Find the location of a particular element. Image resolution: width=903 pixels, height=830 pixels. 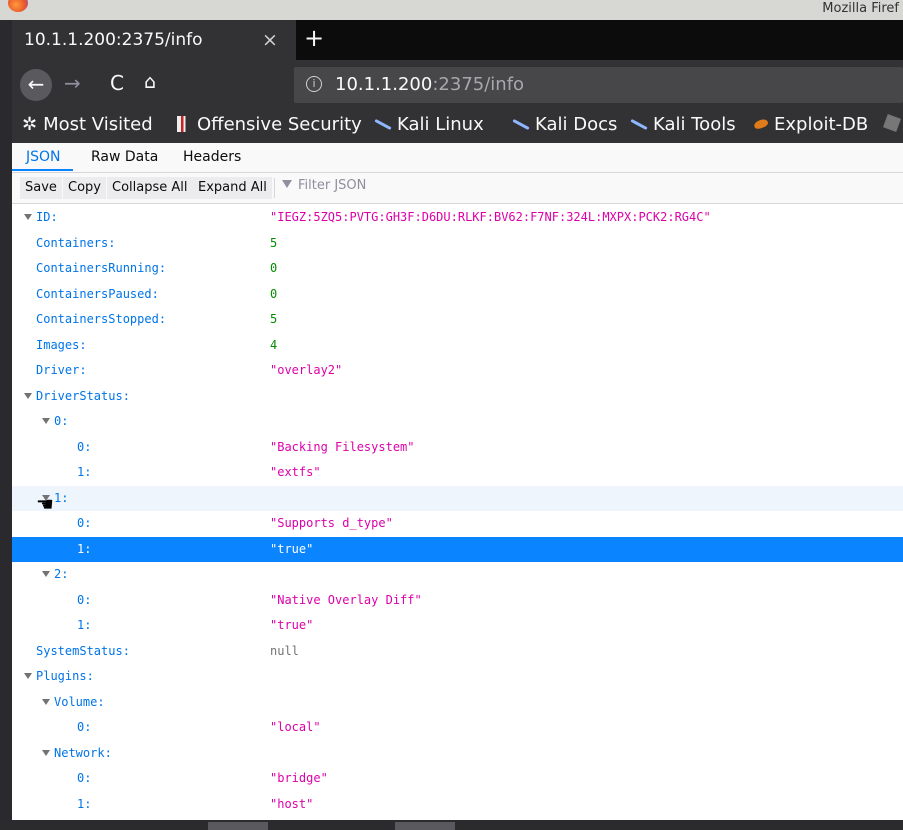

bookmark-label: Kali Tools is located at coordinates (694, 124).